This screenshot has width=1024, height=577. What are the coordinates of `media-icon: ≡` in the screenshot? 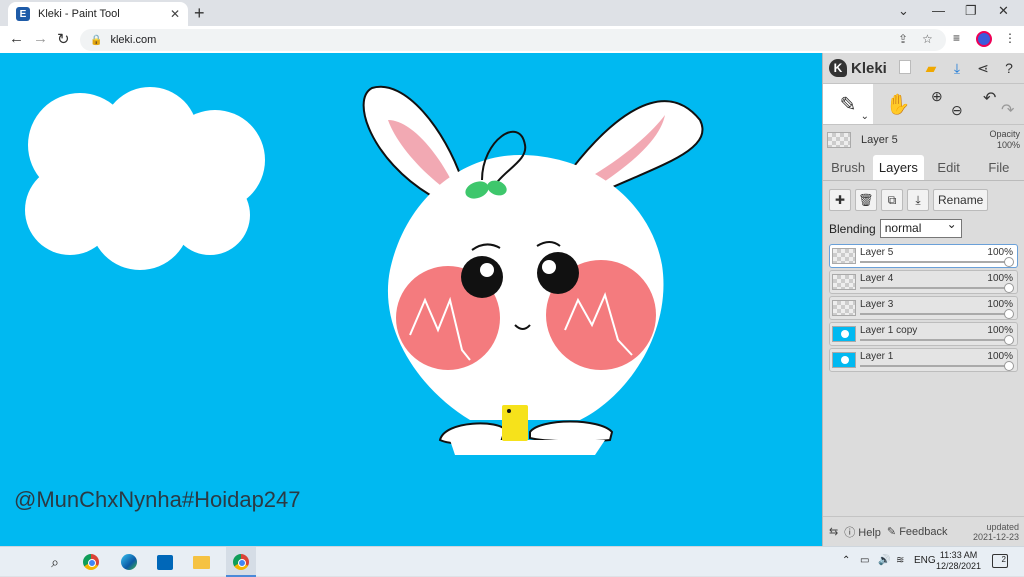 It's located at (956, 38).